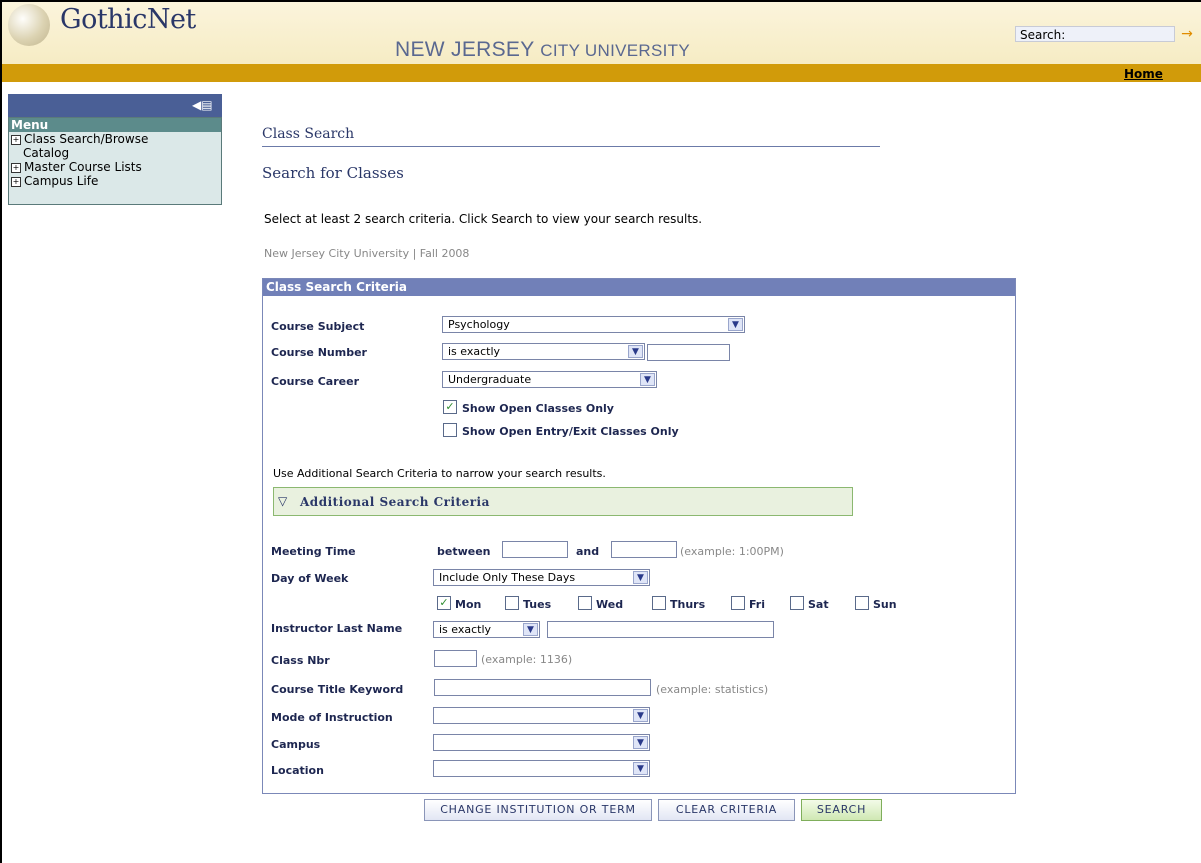 The image size is (1201, 863). I want to click on mode-label: Mode of Instruction, so click(332, 717).